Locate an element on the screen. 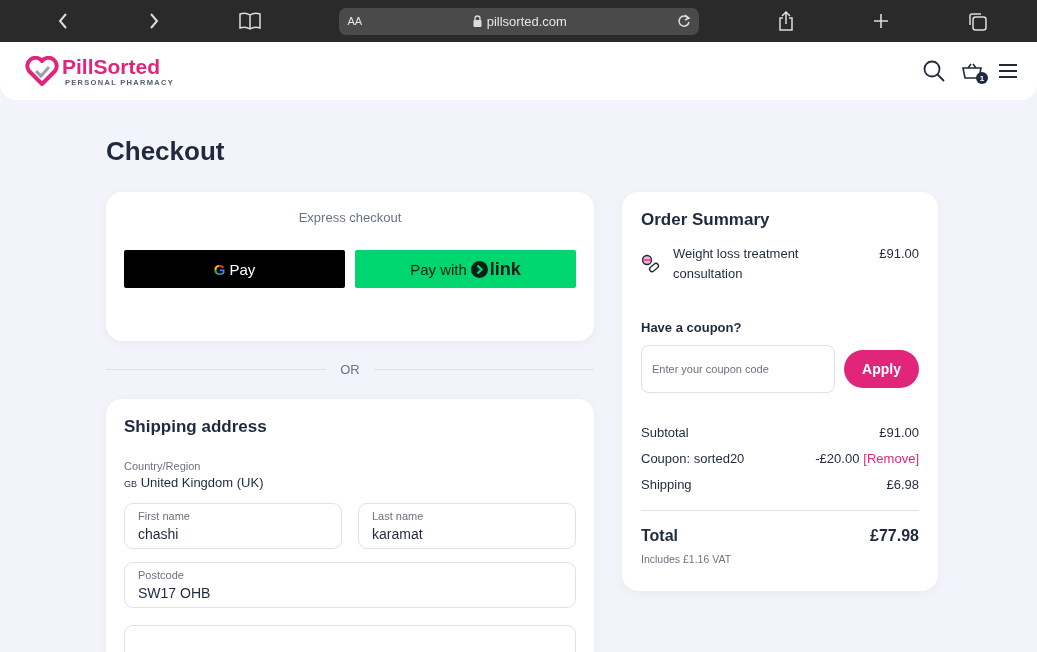 This screenshot has width=1037, height=652. lock-icon is located at coordinates (477, 21).